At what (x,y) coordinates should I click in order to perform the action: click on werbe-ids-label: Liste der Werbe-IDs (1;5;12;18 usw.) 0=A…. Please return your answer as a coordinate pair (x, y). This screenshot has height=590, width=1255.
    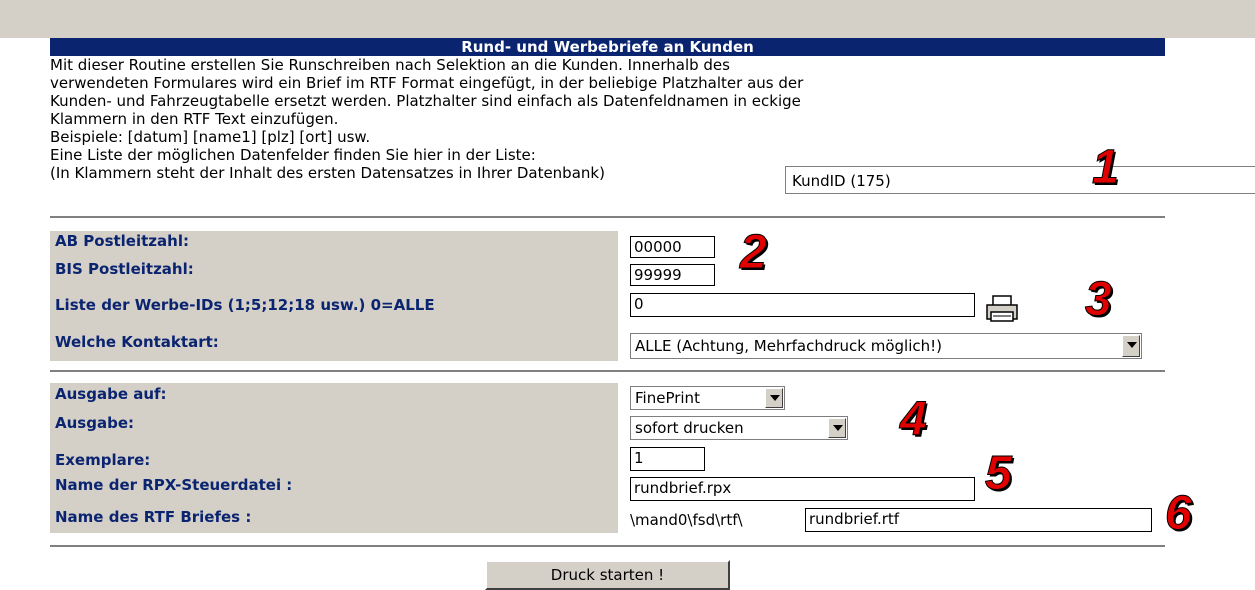
    Looking at the image, I should click on (245, 305).